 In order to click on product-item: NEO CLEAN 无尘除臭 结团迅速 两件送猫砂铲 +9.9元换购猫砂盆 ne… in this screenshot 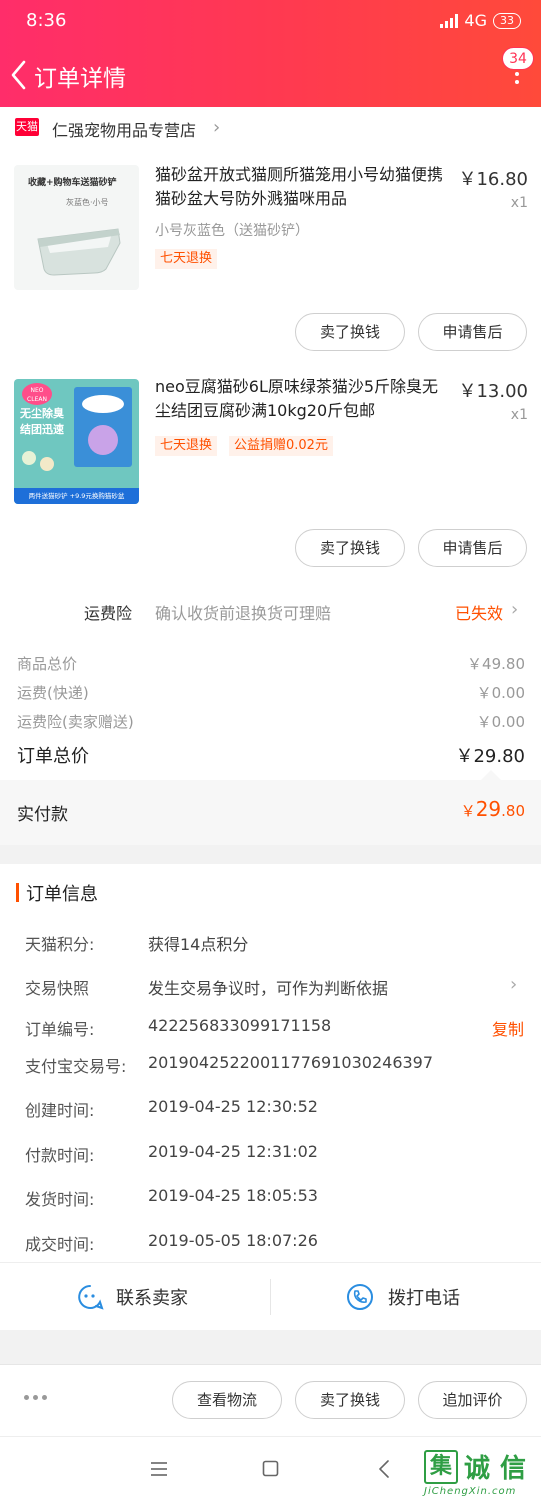, I will do `click(270, 480)`.